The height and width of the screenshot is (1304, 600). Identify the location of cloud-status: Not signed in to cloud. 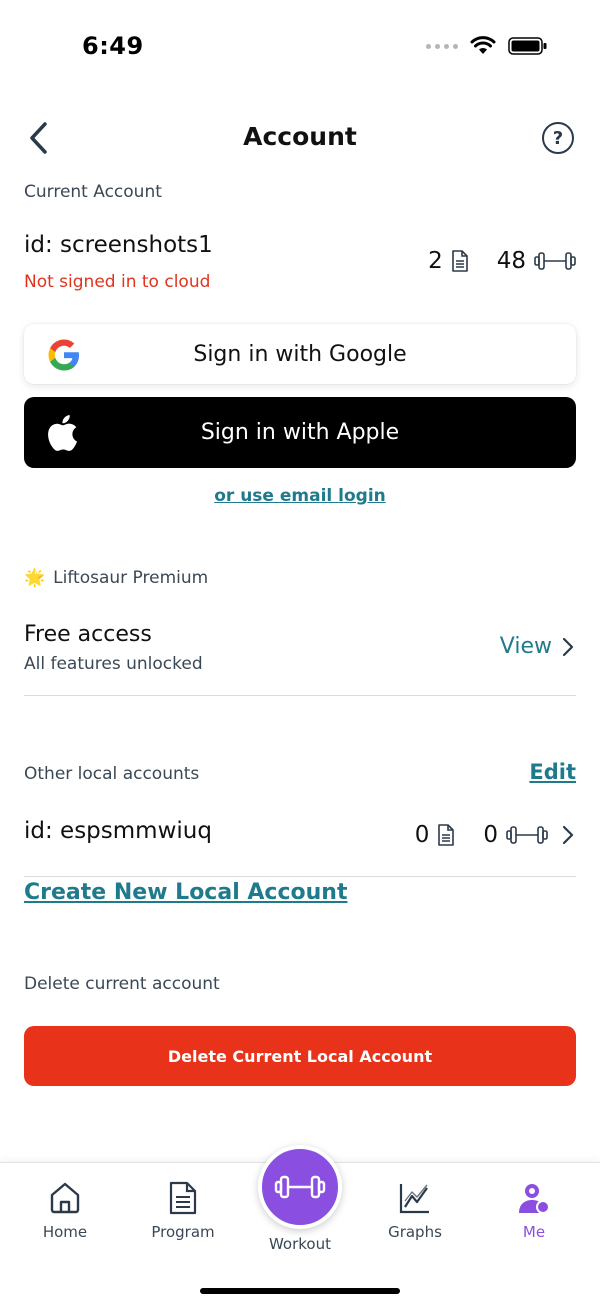
(117, 282).